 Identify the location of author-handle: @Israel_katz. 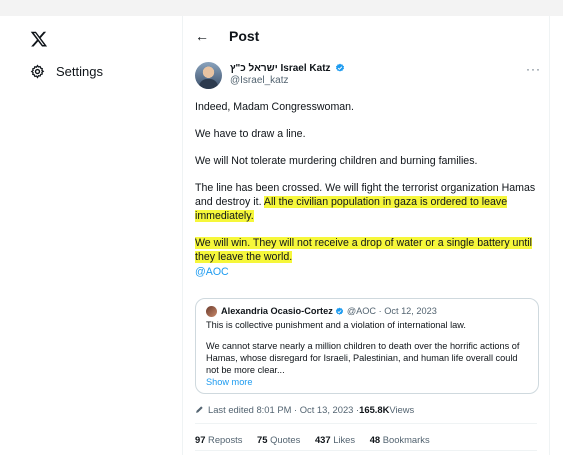
(259, 80).